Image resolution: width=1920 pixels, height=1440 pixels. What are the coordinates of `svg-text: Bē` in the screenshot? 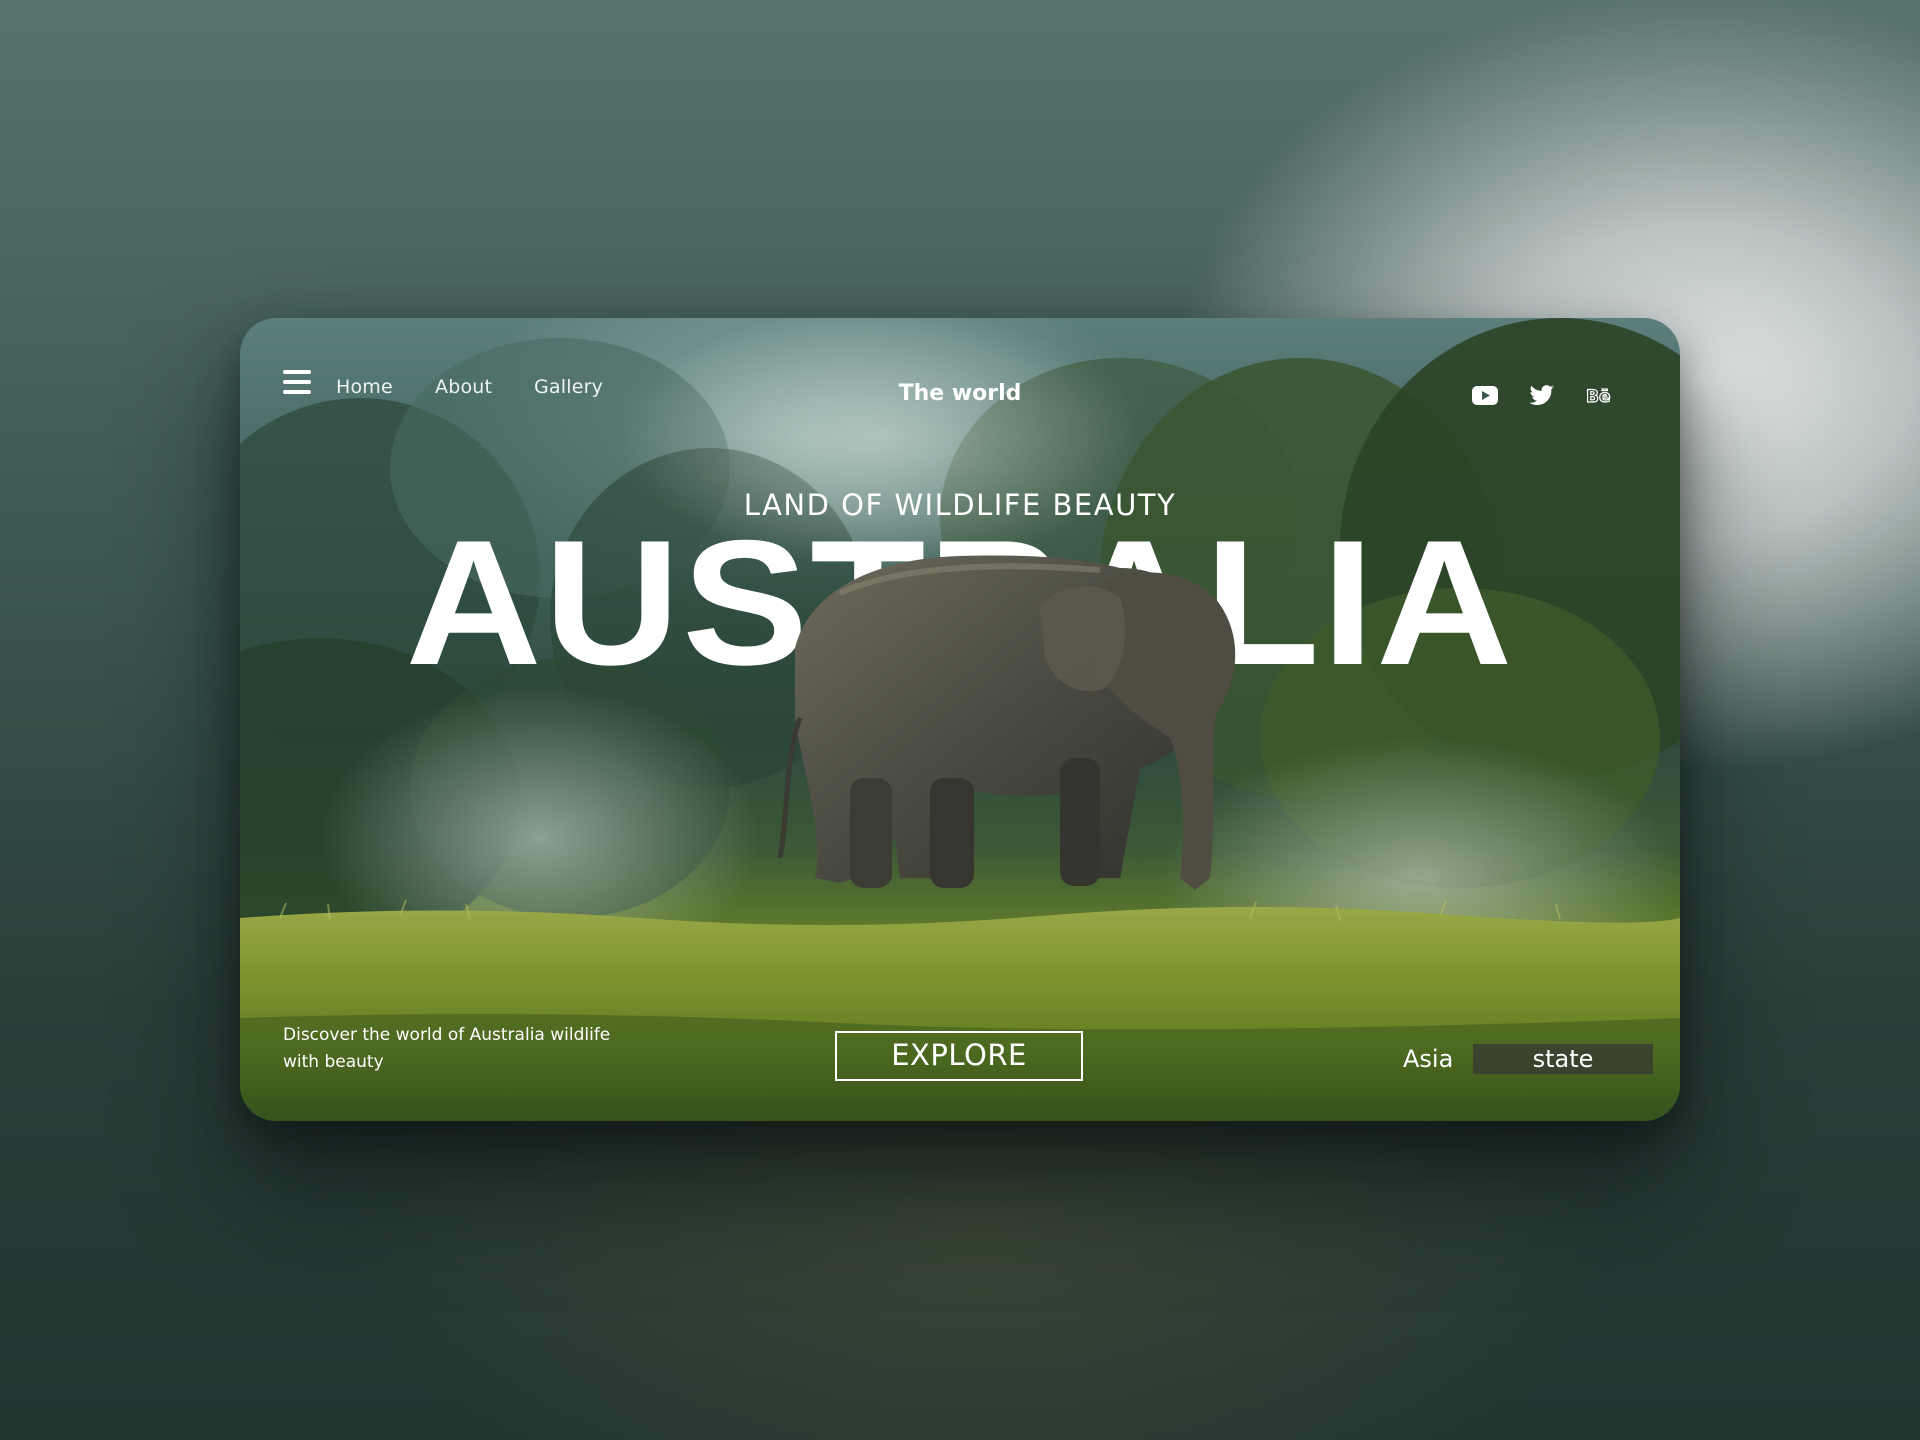 It's located at (1598, 397).